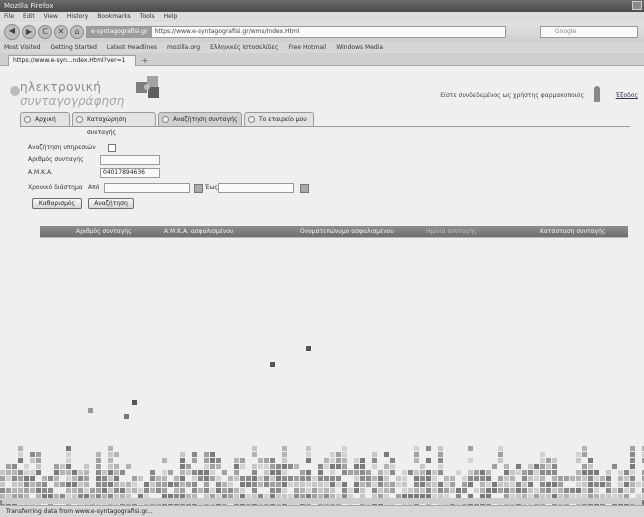 This screenshot has height=517, width=644. Describe the element at coordinates (244, 47) in the screenshot. I see `bookmark-item: Ελληνικές Ιστοσελίδες` at that location.